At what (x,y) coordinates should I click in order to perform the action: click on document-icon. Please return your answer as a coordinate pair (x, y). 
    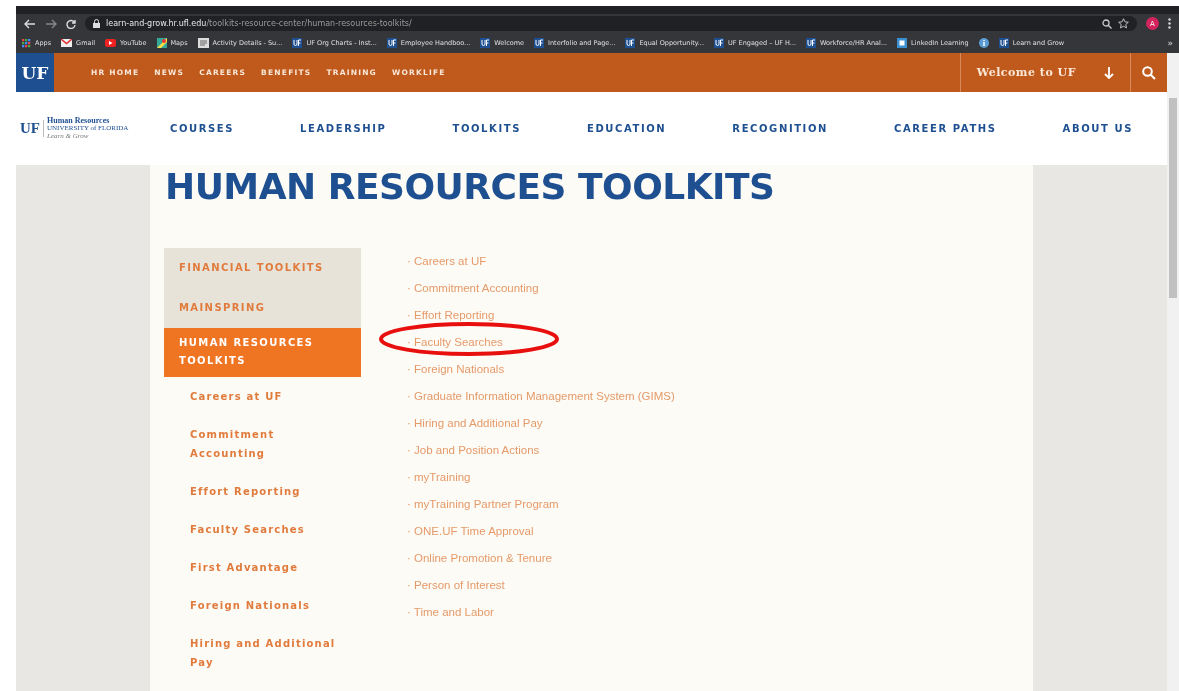
    Looking at the image, I should click on (203, 43).